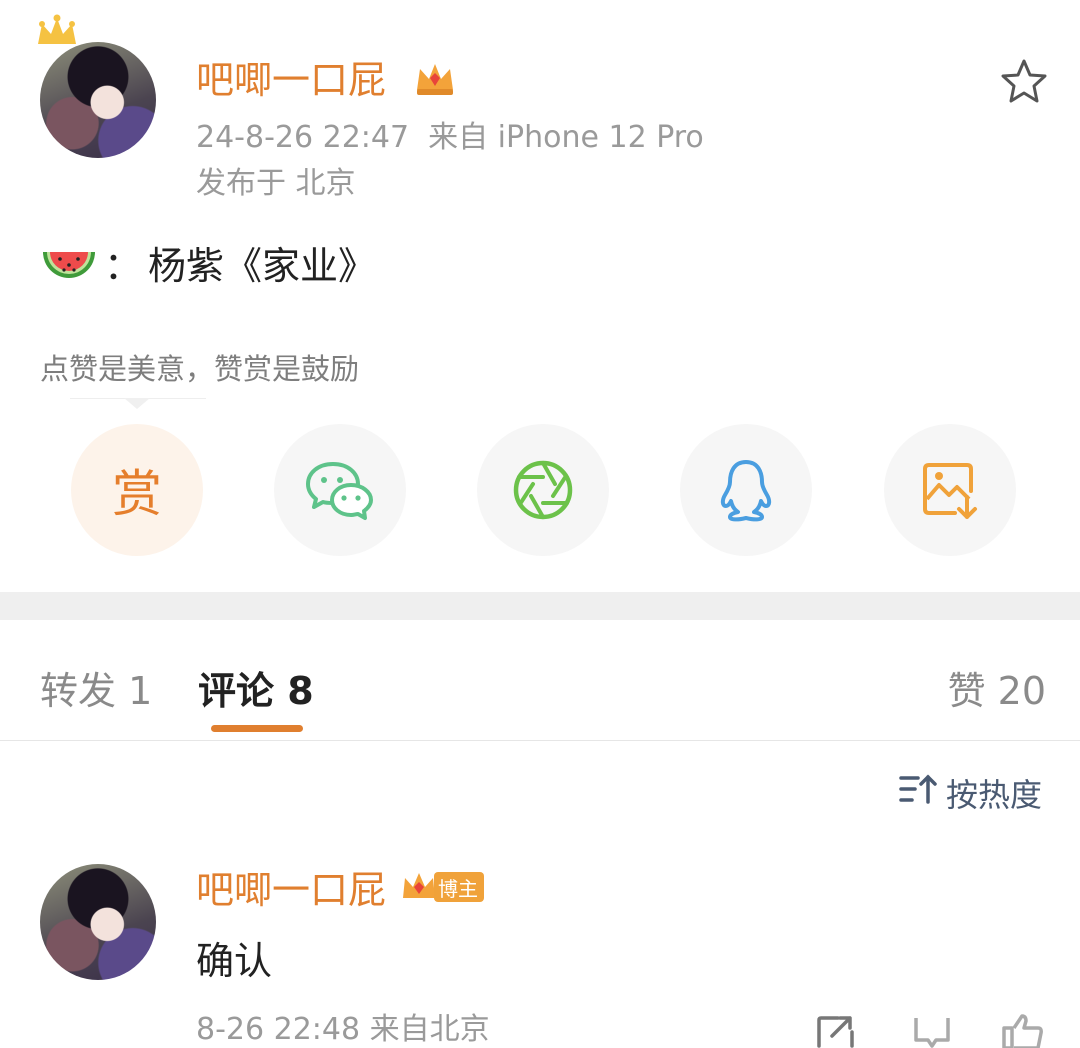 This screenshot has width=1080, height=1048. Describe the element at coordinates (69, 265) in the screenshot. I see `watermelon-emoji-icon` at that location.